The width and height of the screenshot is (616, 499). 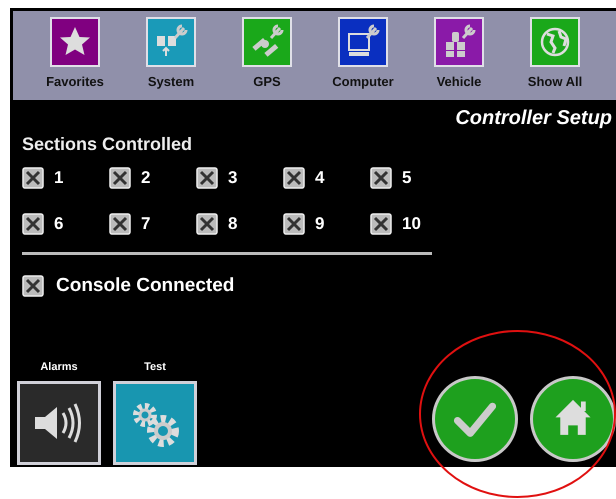 I want to click on toolbar-button: Show All, so click(x=555, y=58).